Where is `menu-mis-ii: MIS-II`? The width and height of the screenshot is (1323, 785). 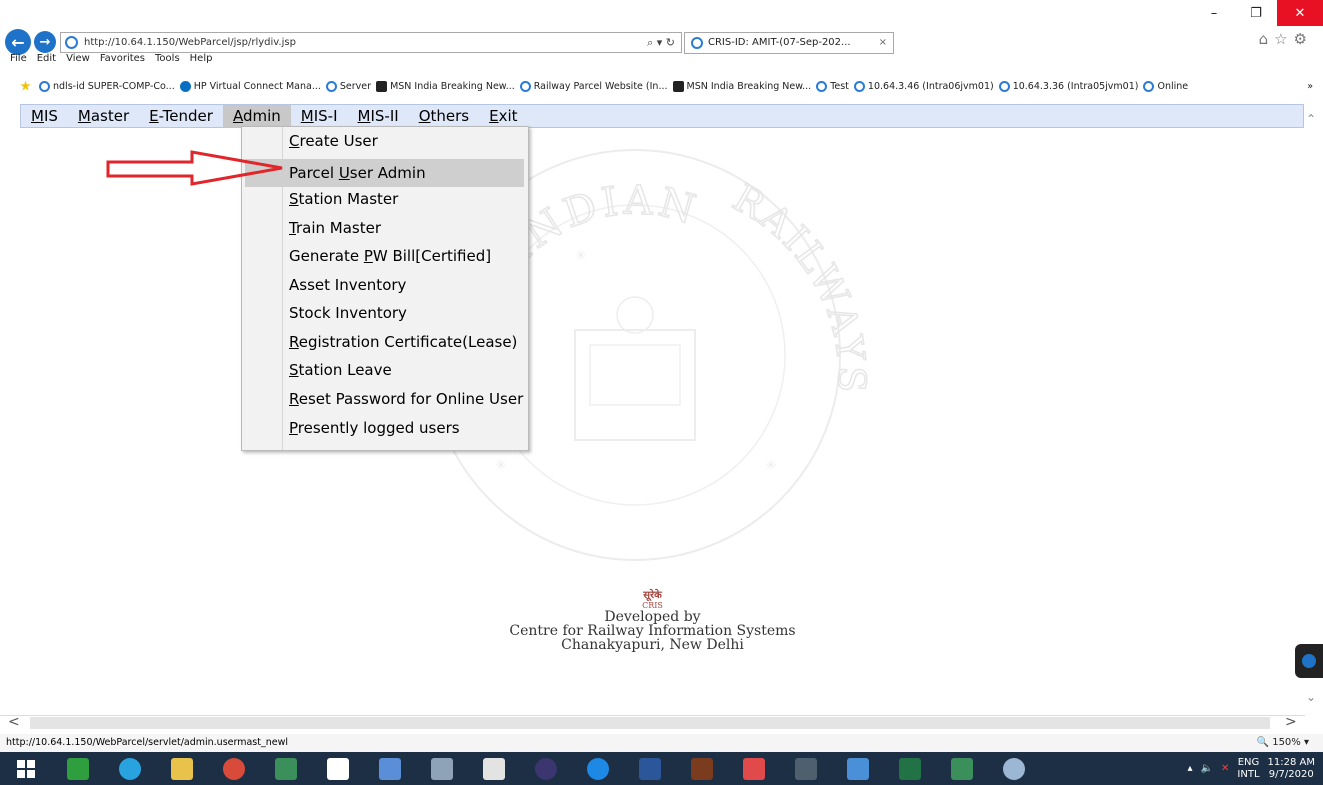
menu-mis-ii: MIS-II is located at coordinates (378, 116).